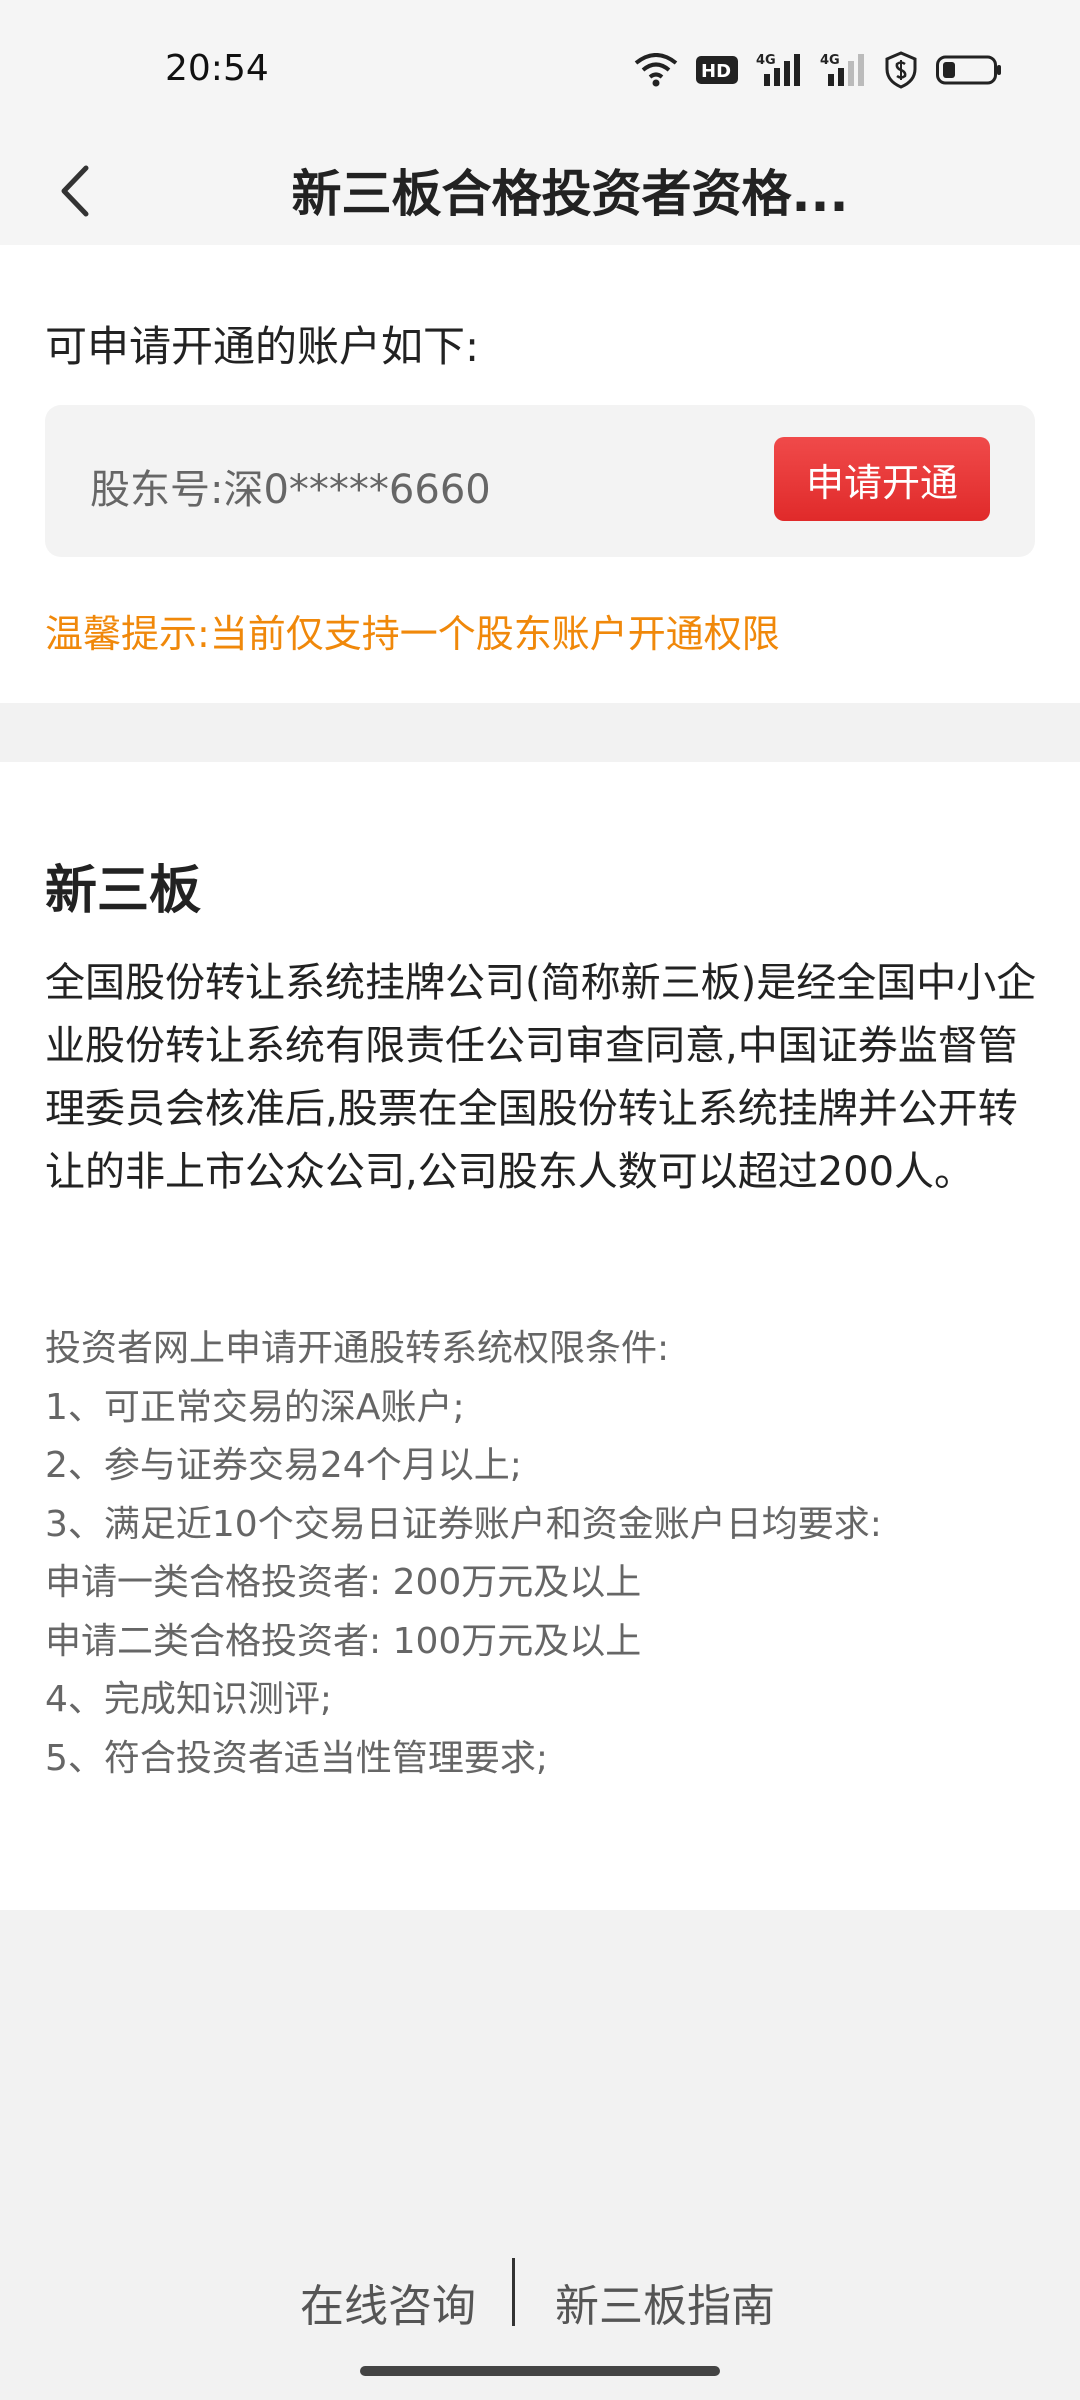 The image size is (1080, 2400). What do you see at coordinates (968, 70) in the screenshot?
I see `battery-icon` at bounding box center [968, 70].